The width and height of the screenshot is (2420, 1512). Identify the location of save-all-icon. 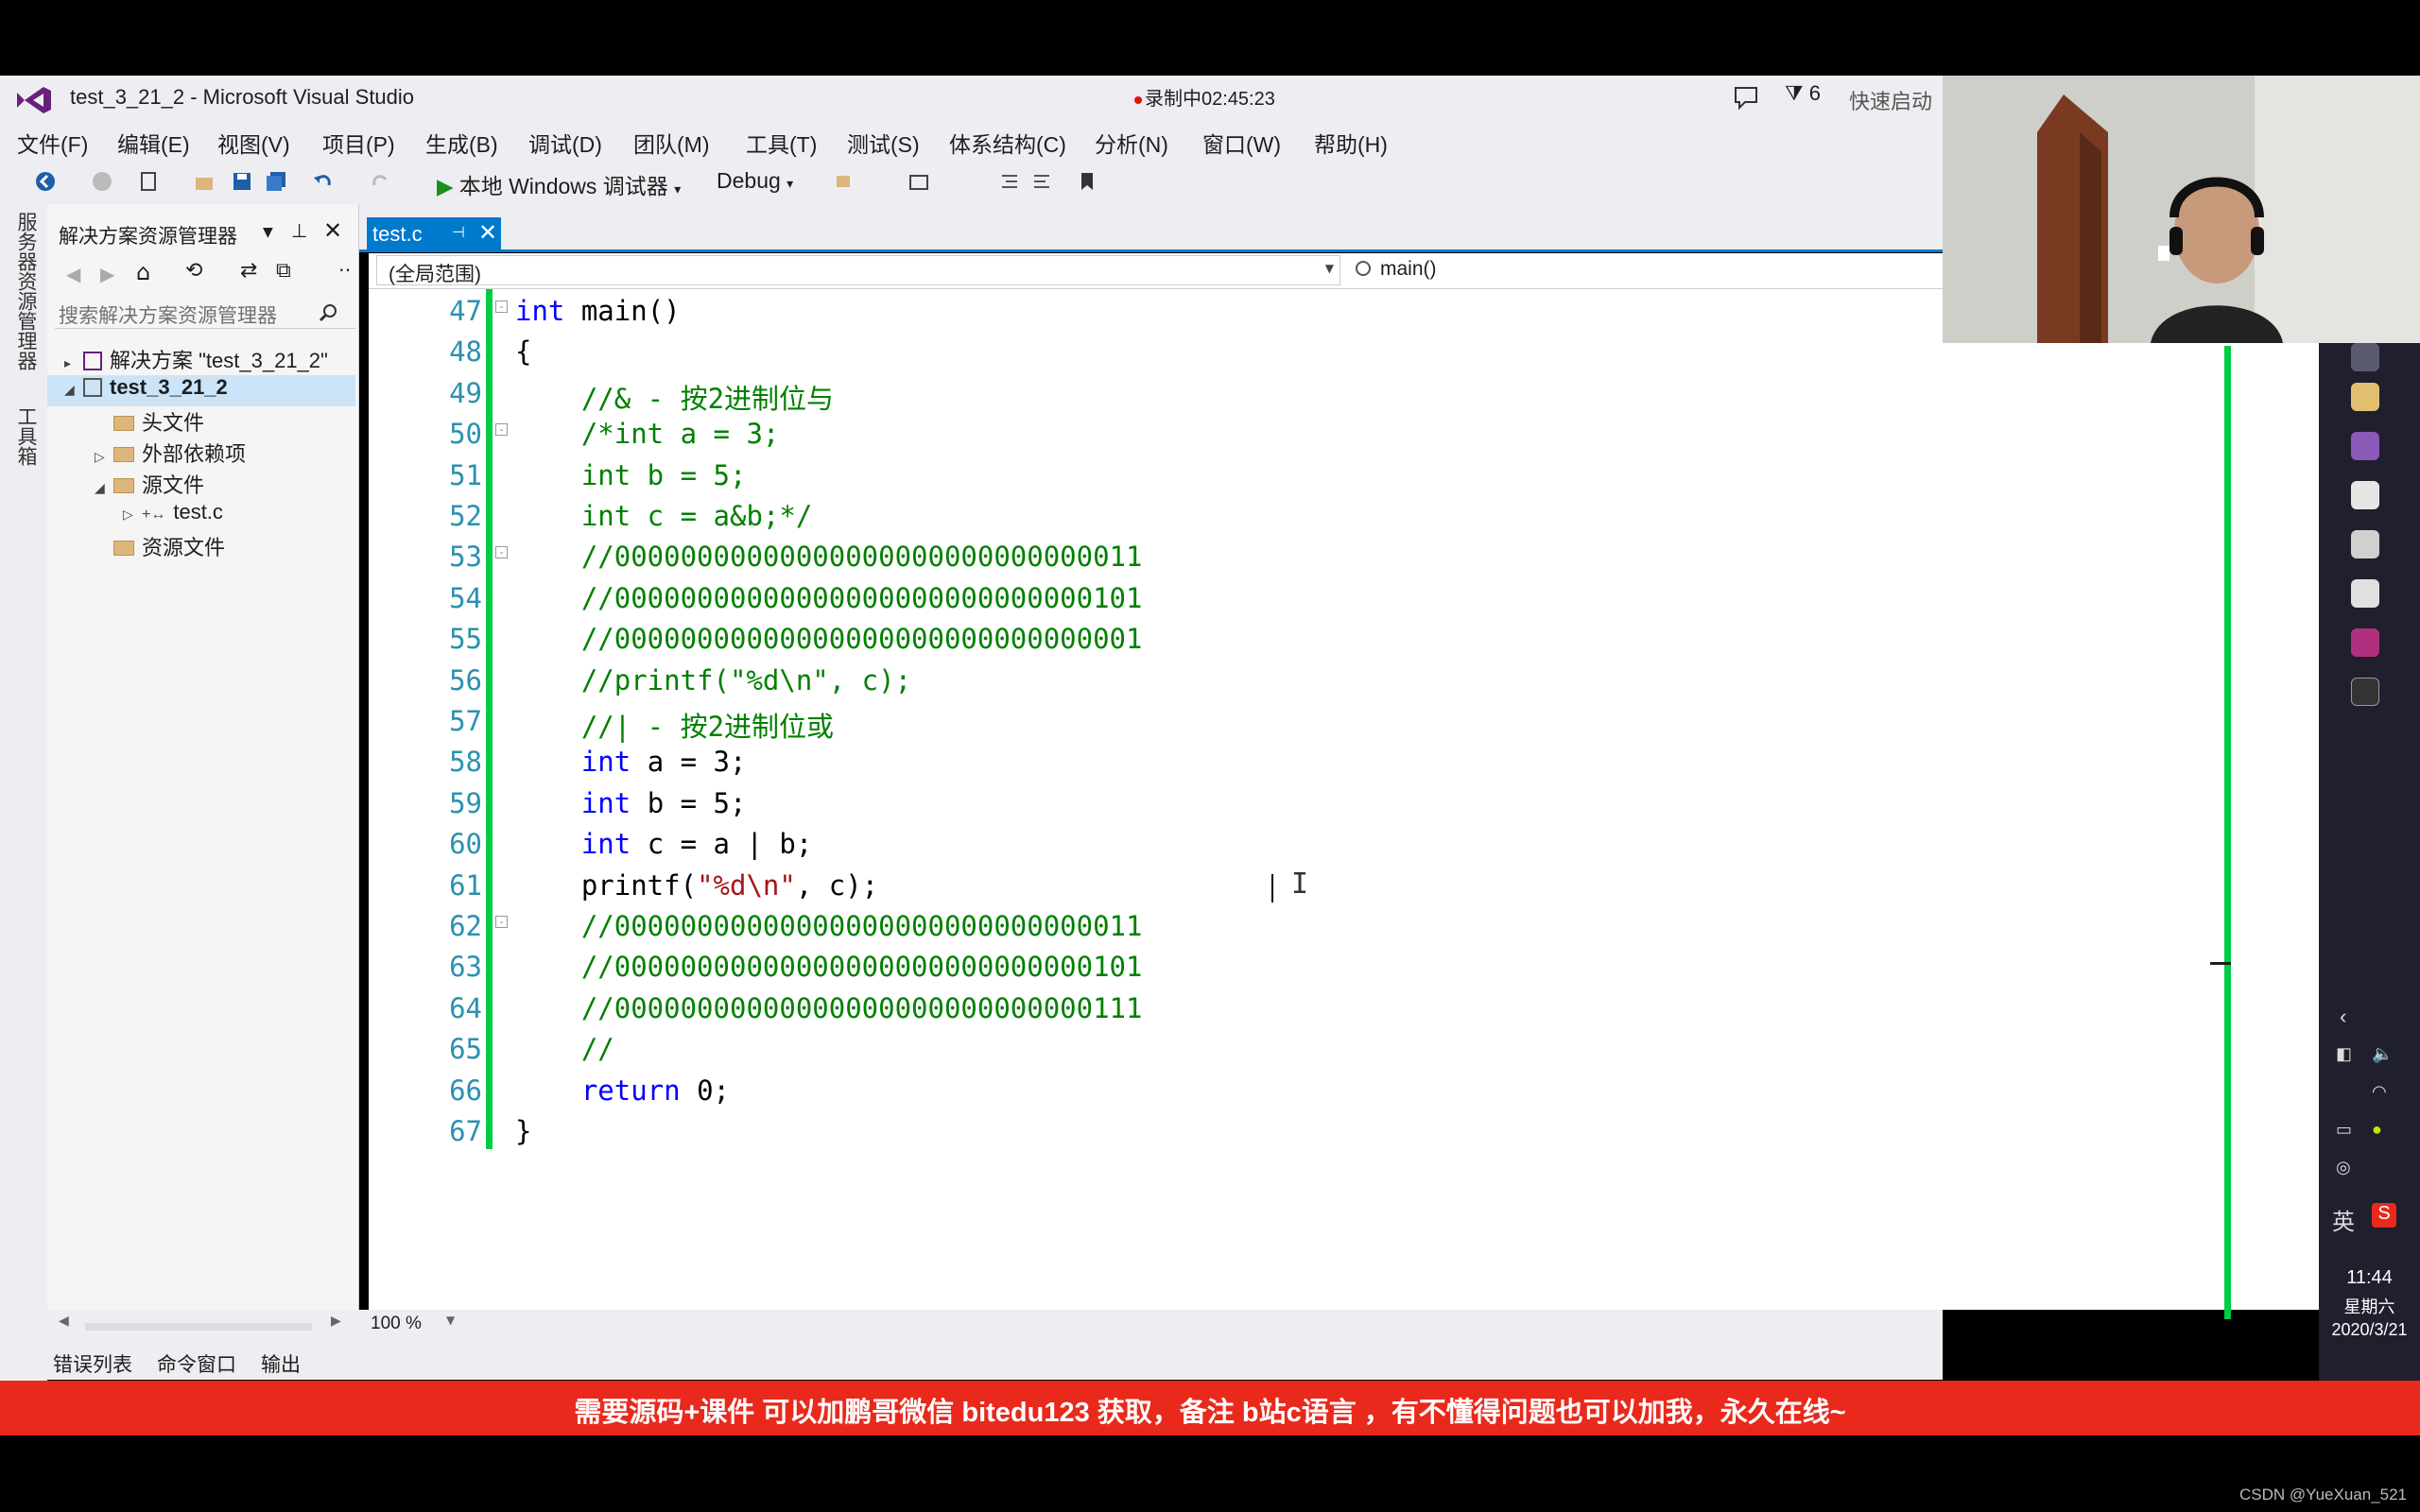
(276, 181).